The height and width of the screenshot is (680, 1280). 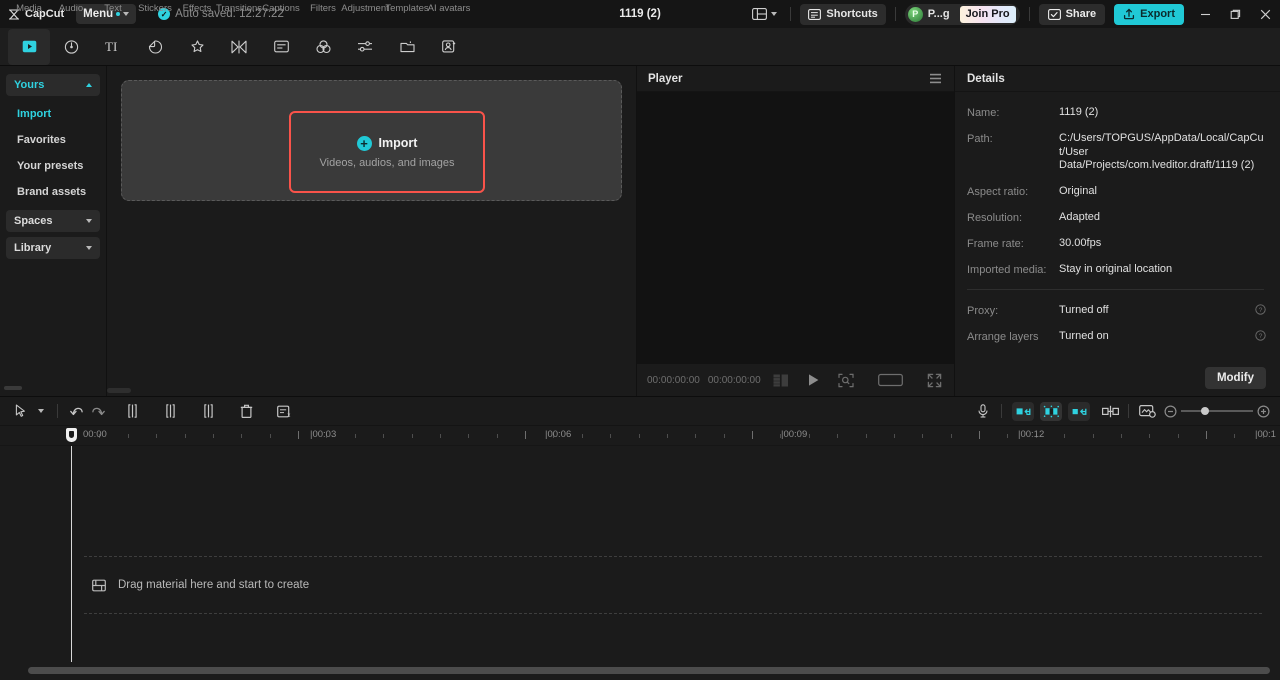 I want to click on layout-button, so click(x=764, y=14).